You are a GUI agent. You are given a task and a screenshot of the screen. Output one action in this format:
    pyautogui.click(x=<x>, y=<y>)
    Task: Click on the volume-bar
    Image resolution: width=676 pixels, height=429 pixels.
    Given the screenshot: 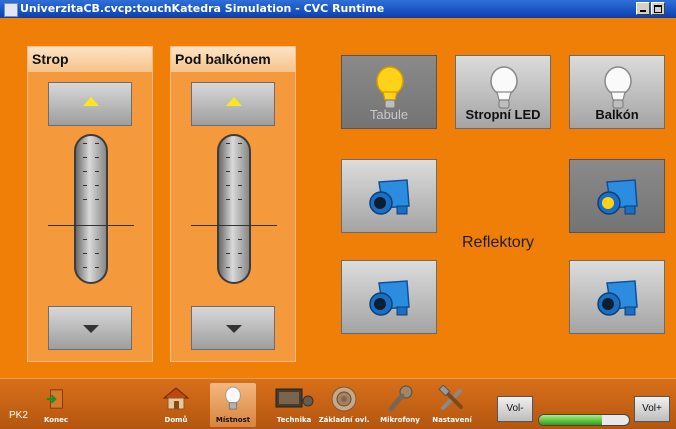 What is the action you would take?
    pyautogui.click(x=584, y=420)
    